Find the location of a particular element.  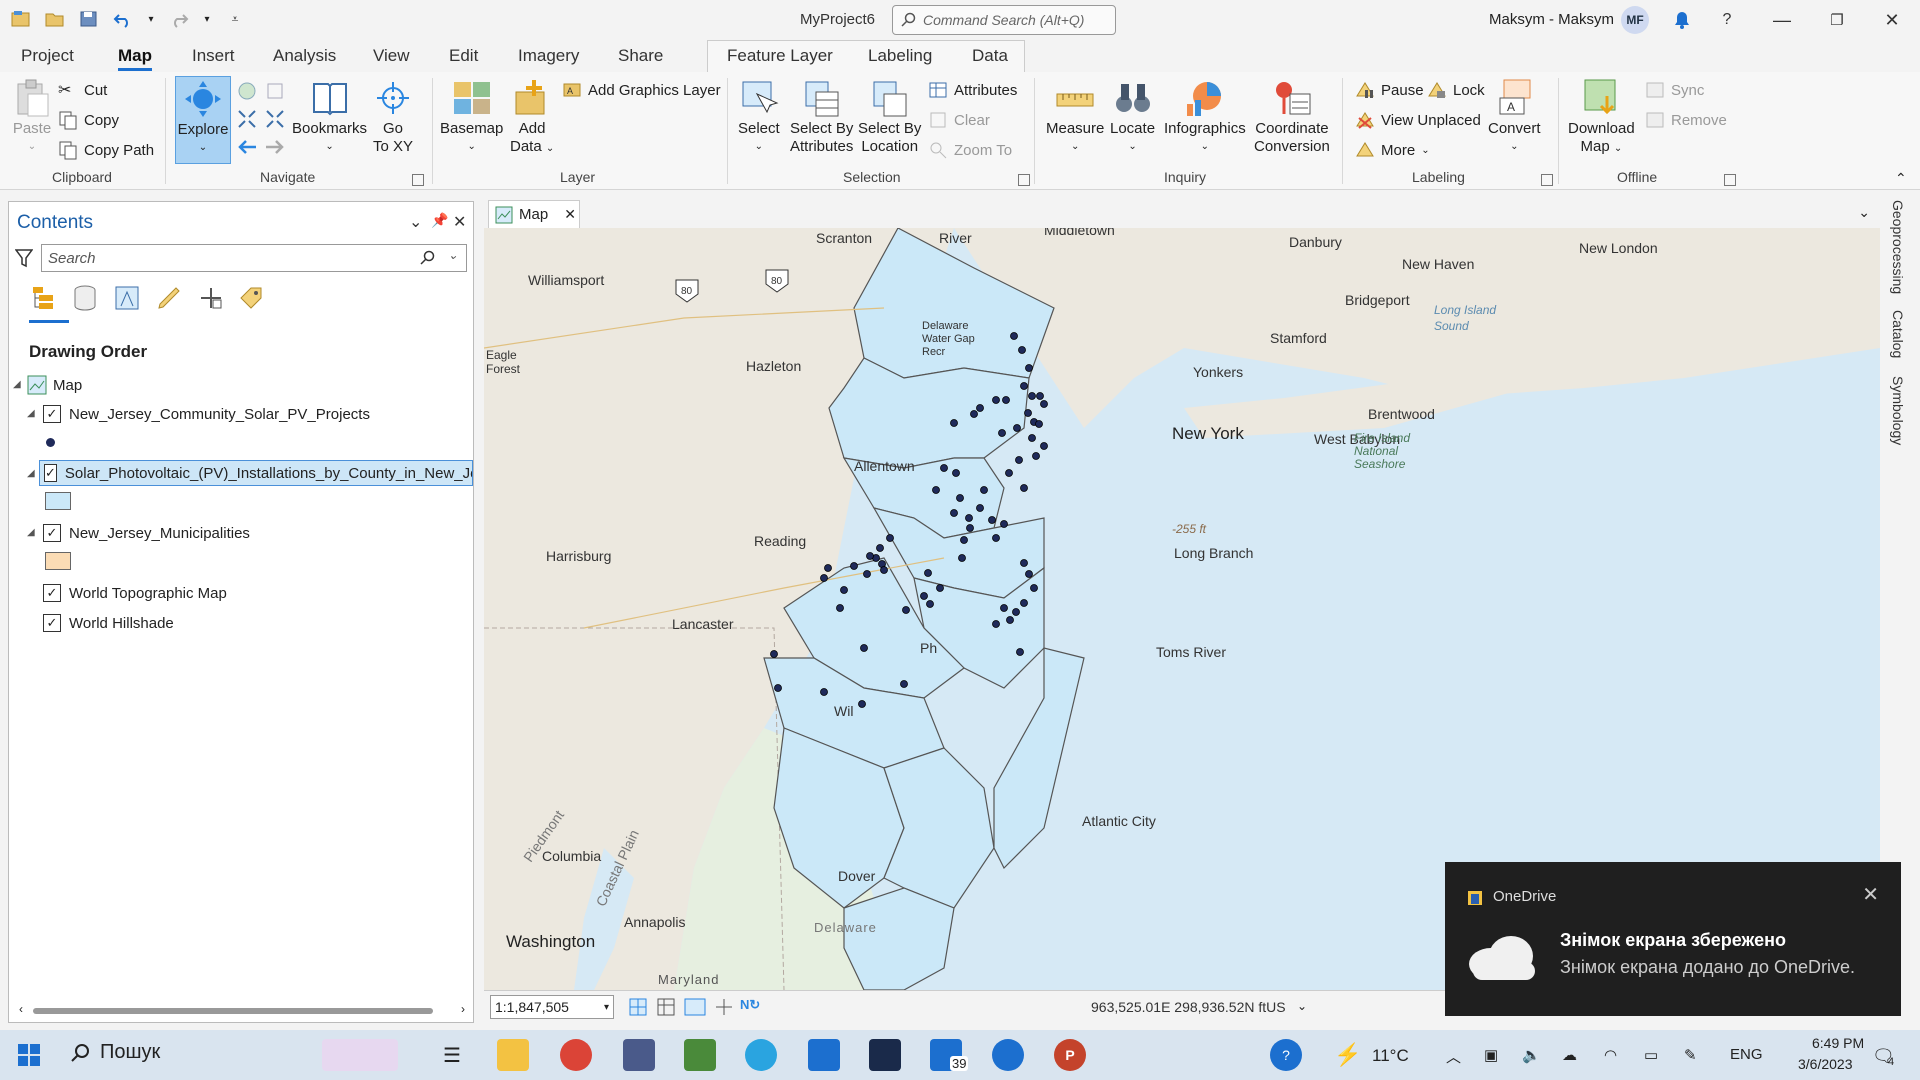

expand-triangle-icon: ◢ is located at coordinates (31, 413).